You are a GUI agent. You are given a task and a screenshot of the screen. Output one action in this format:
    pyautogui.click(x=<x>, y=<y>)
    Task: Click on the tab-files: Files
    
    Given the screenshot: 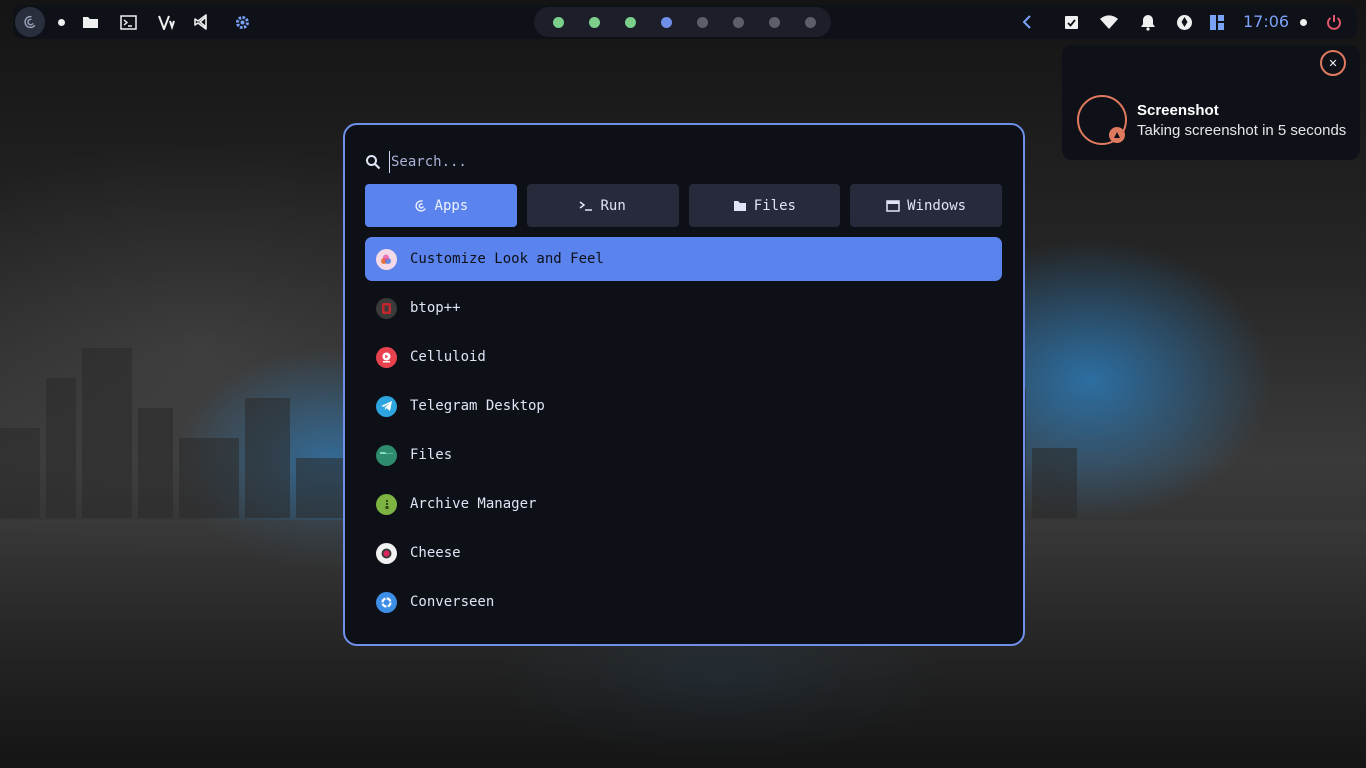 What is the action you would take?
    pyautogui.click(x=764, y=205)
    